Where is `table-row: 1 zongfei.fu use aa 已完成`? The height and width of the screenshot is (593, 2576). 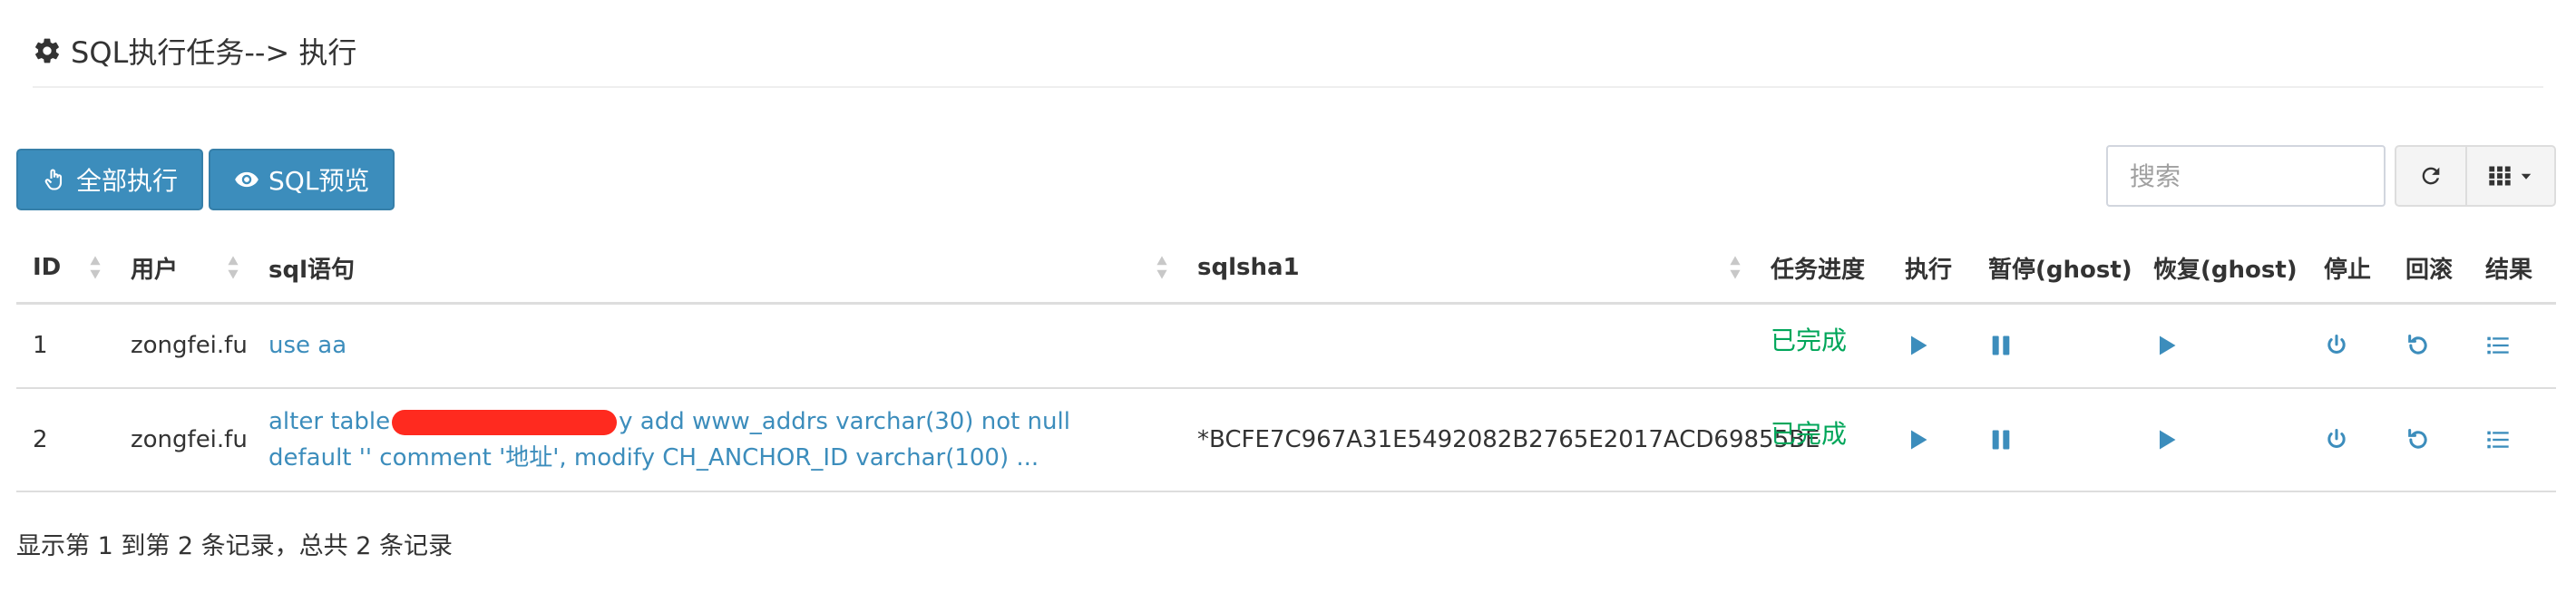 table-row: 1 zongfei.fu use aa 已完成 is located at coordinates (1286, 346).